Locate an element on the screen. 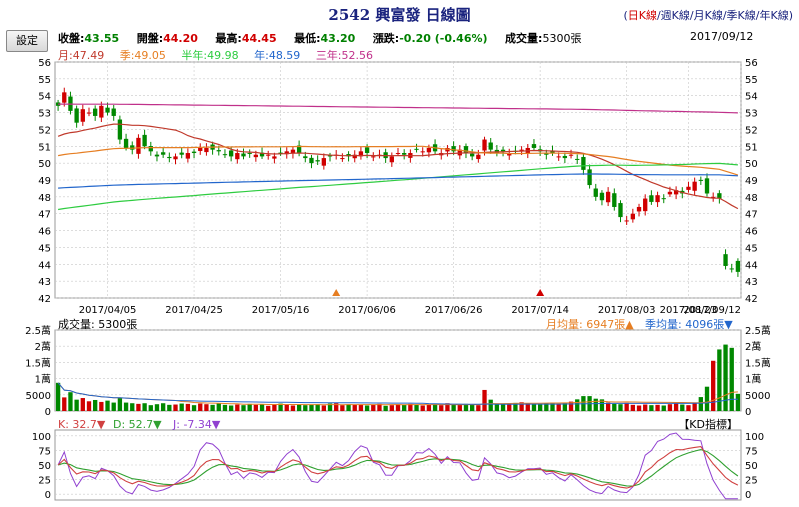  price-y-tick-left: 45 is located at coordinates (44, 248).